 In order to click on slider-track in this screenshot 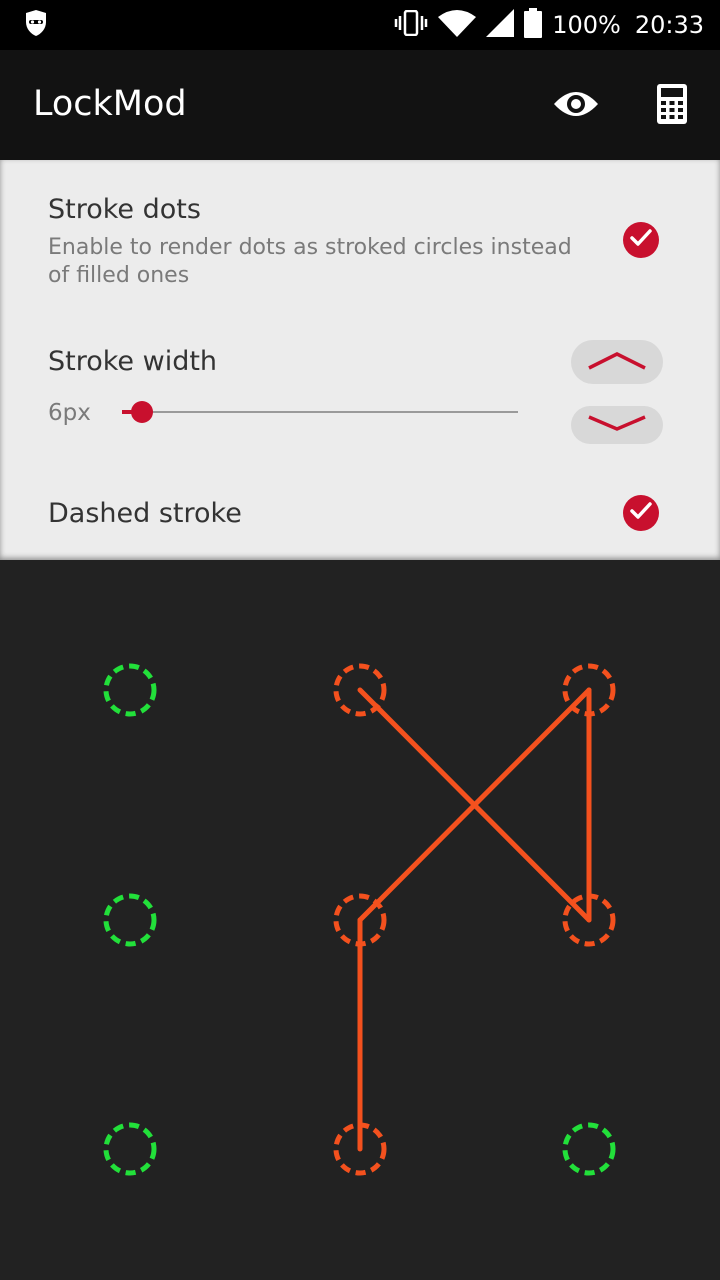, I will do `click(320, 412)`.